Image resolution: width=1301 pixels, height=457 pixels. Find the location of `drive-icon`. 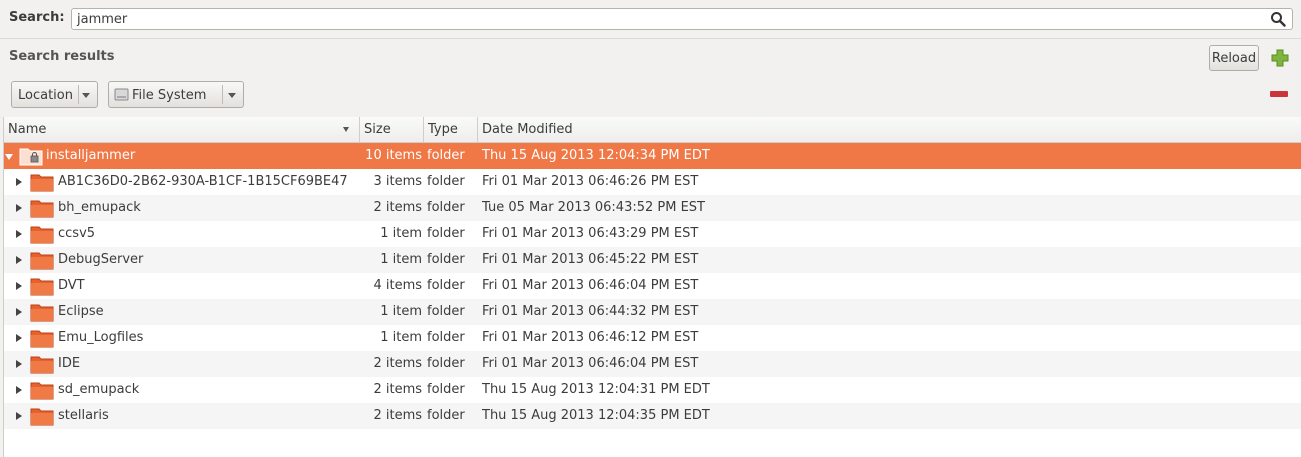

drive-icon is located at coordinates (121, 94).